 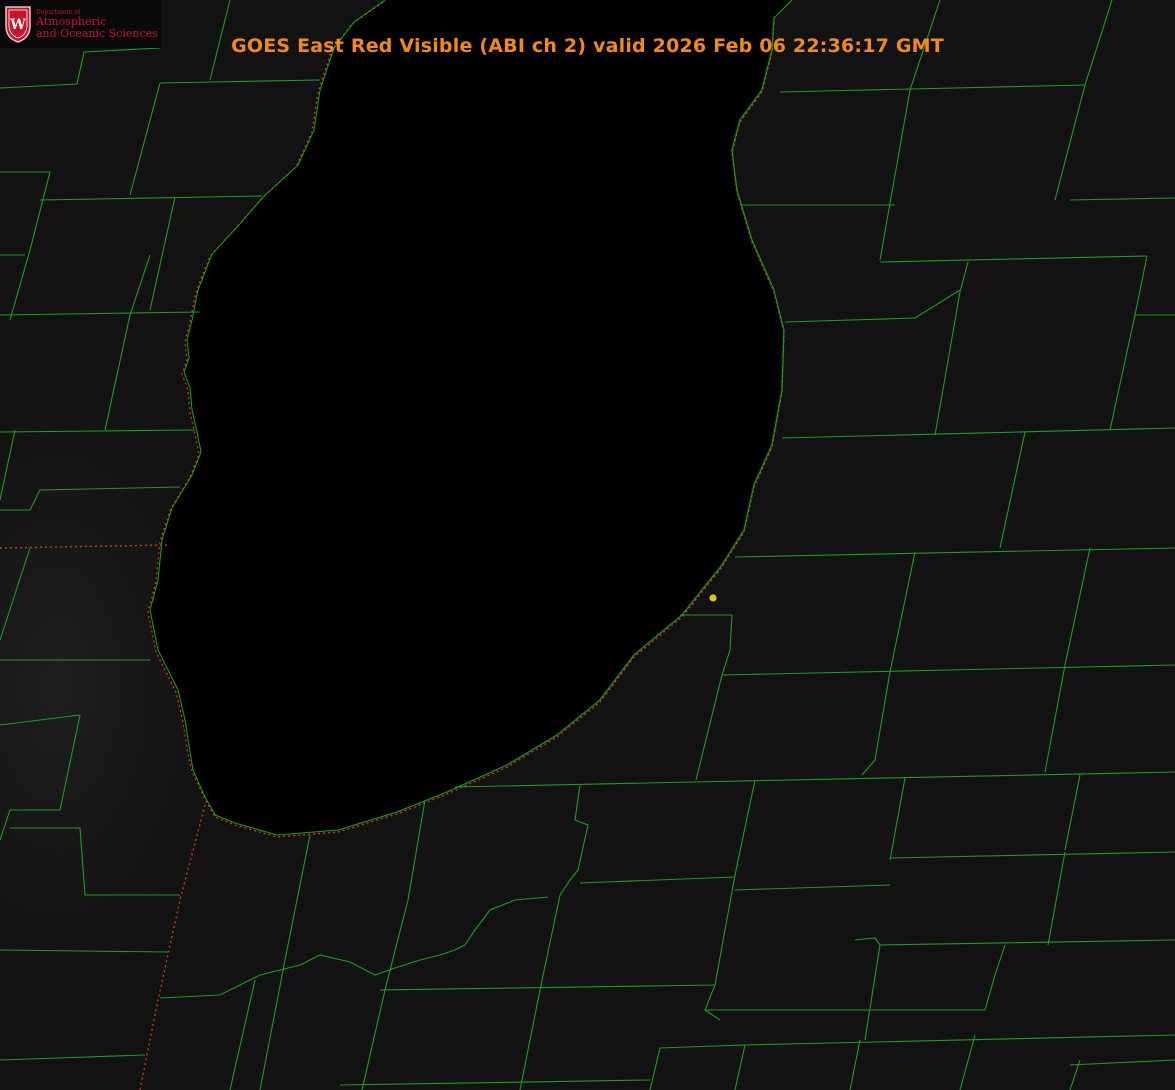 I want to click on logo-line-1: Atmospheric, so click(x=71, y=21).